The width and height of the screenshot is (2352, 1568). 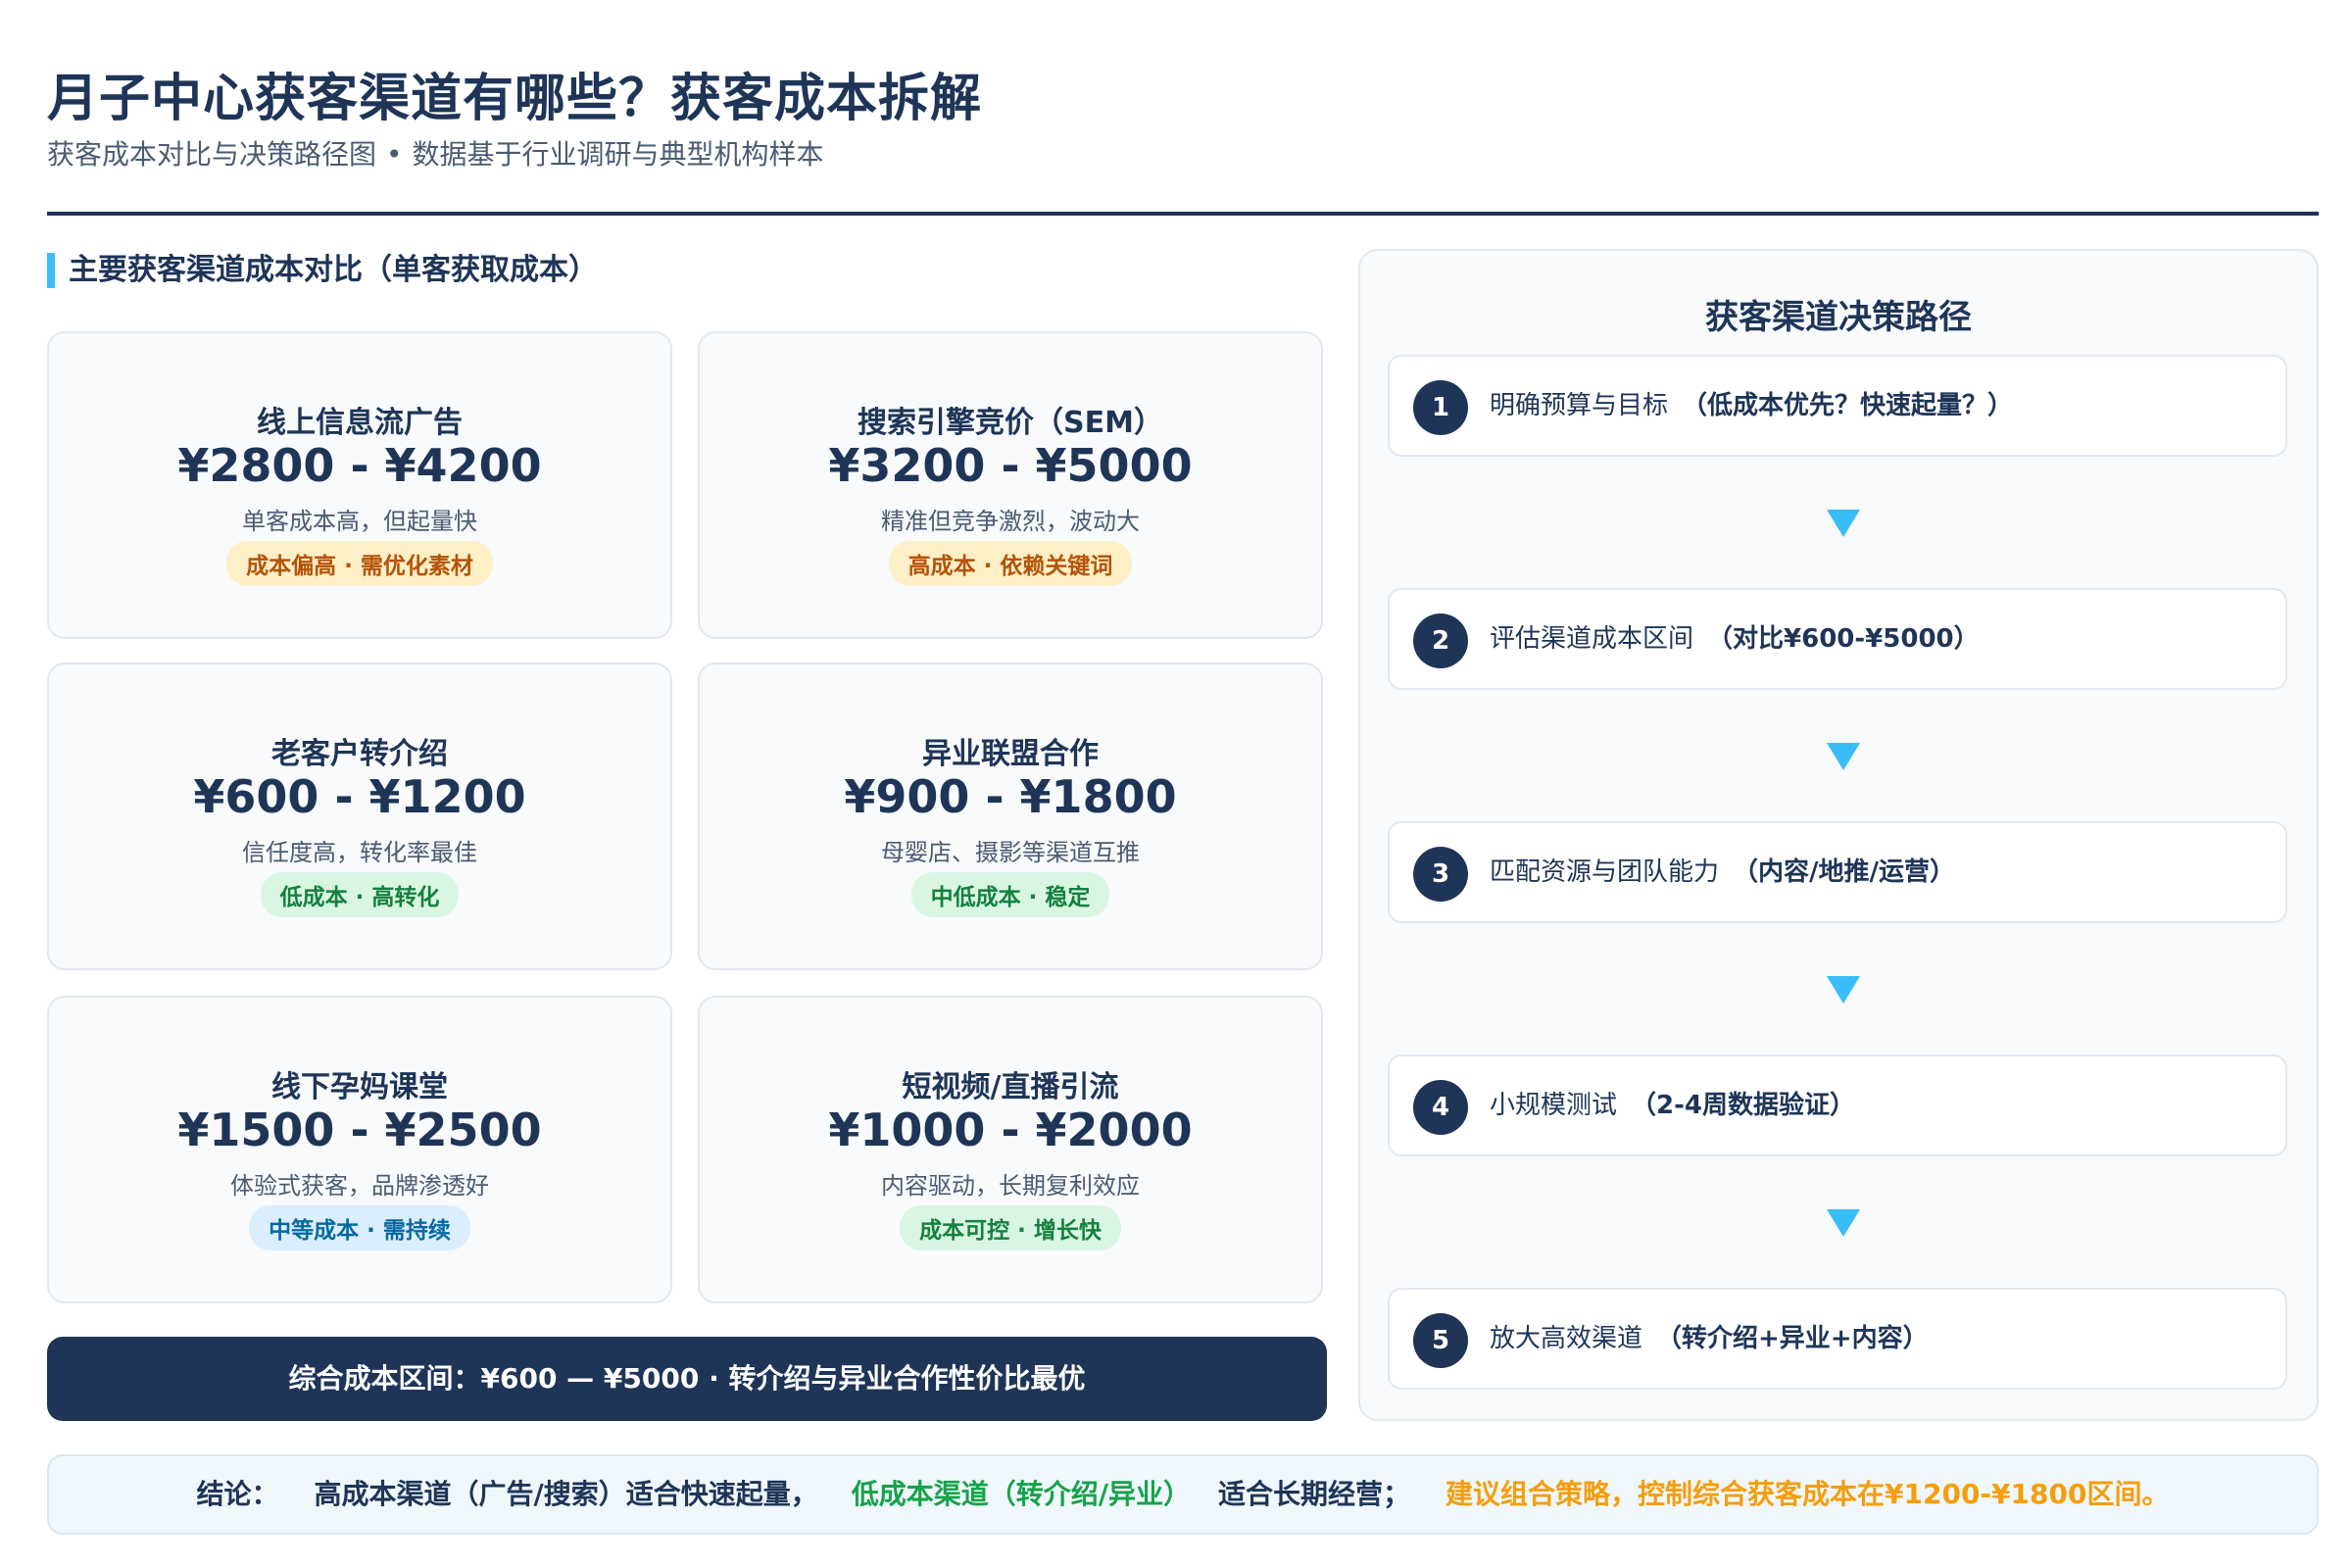 What do you see at coordinates (1440, 640) in the screenshot?
I see `step-number-badge: 2` at bounding box center [1440, 640].